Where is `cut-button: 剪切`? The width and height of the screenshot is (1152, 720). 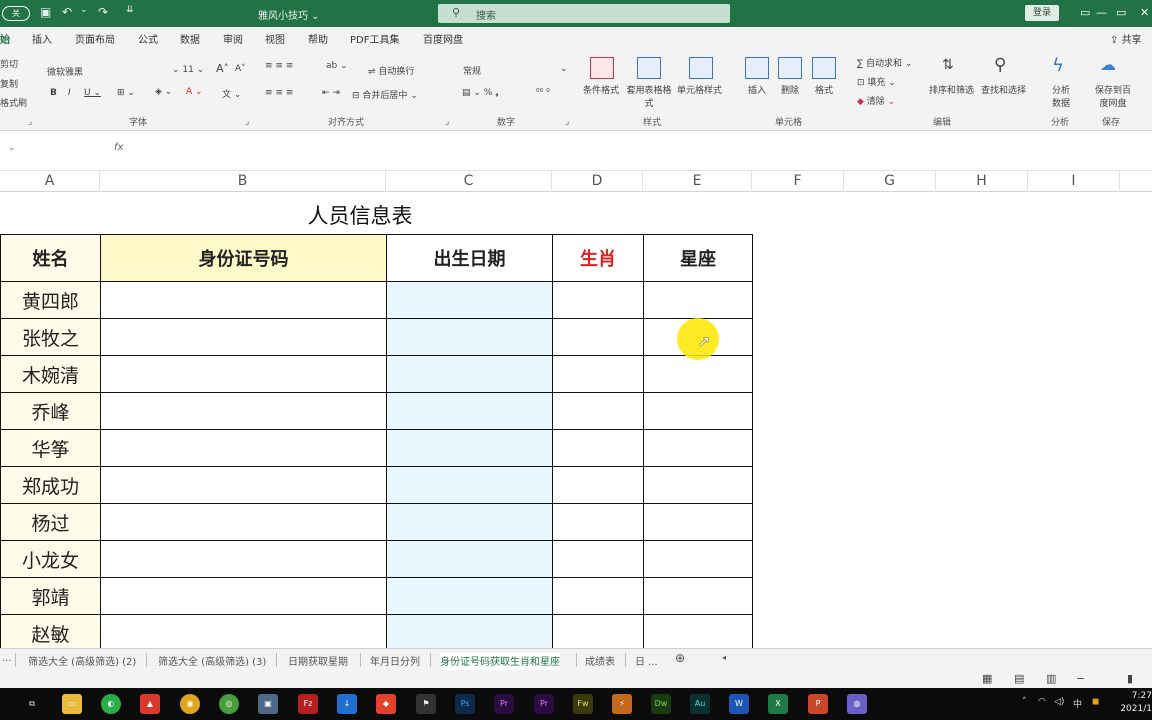 cut-button: 剪切 is located at coordinates (9, 63).